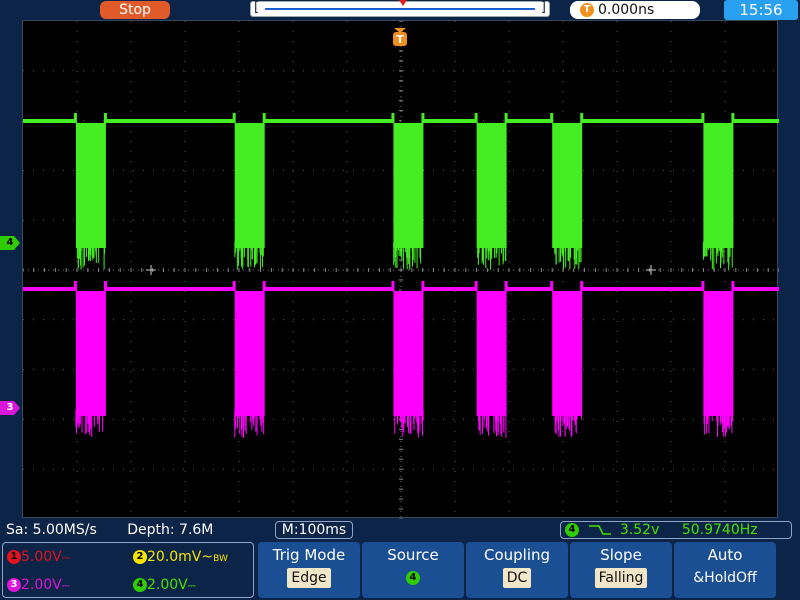  I want to click on softkey-auto-holdoff: Auto &HoldOff, so click(725, 570).